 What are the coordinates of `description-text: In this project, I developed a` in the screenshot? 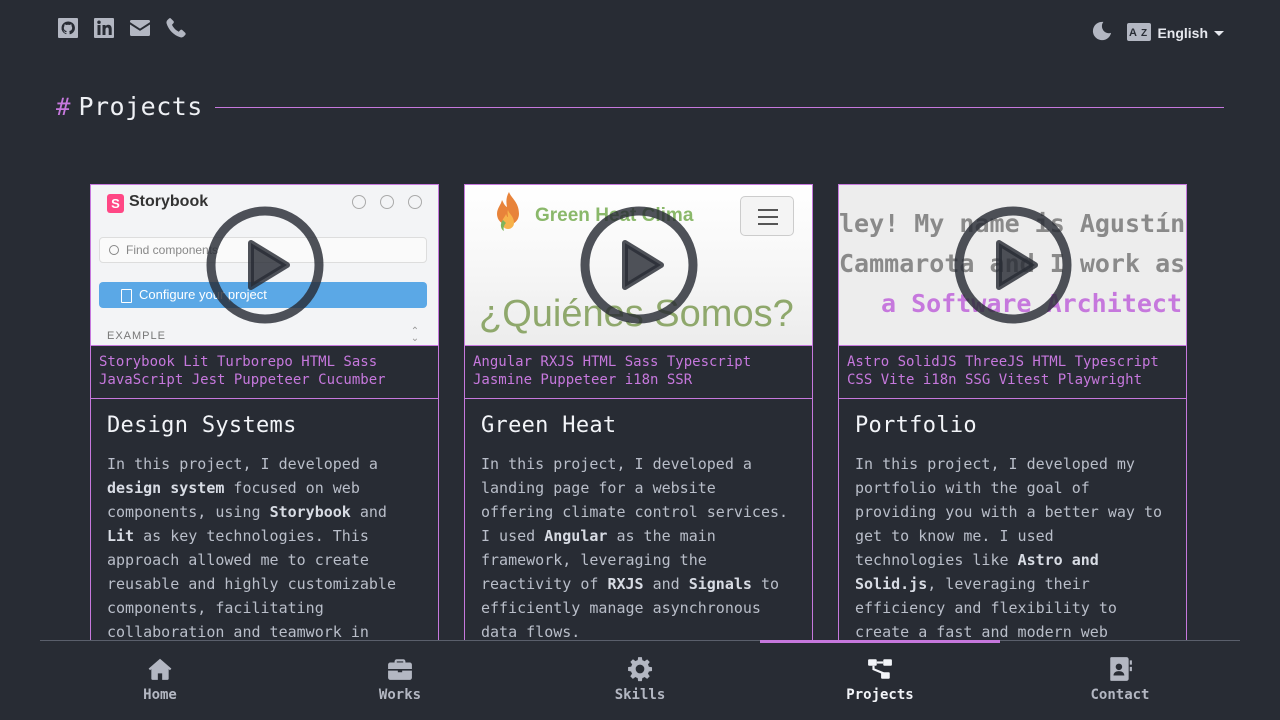 It's located at (242, 464).